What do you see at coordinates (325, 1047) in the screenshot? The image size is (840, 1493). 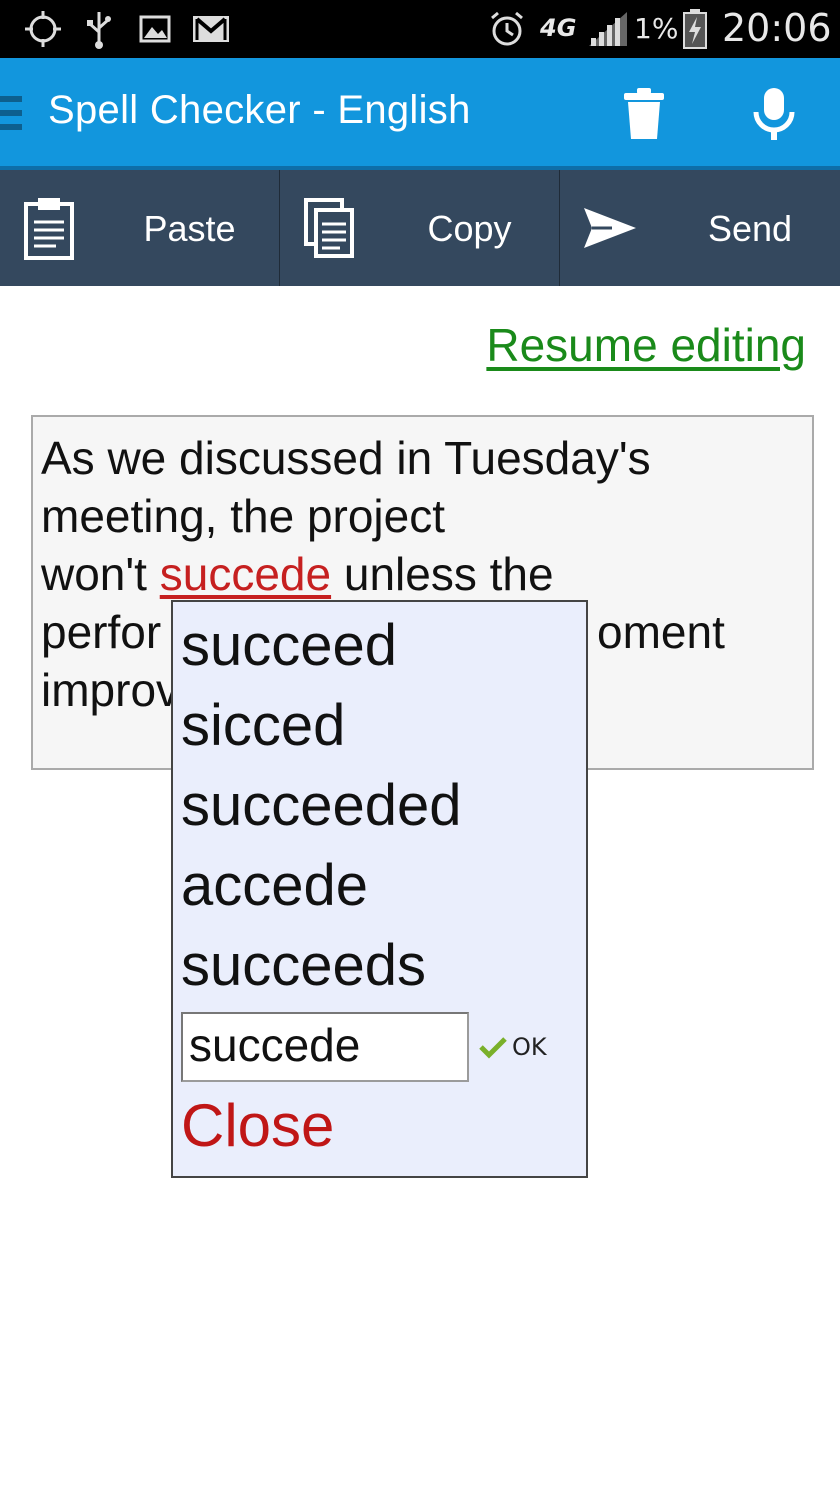 I see `custom-replacement-input: succede` at bounding box center [325, 1047].